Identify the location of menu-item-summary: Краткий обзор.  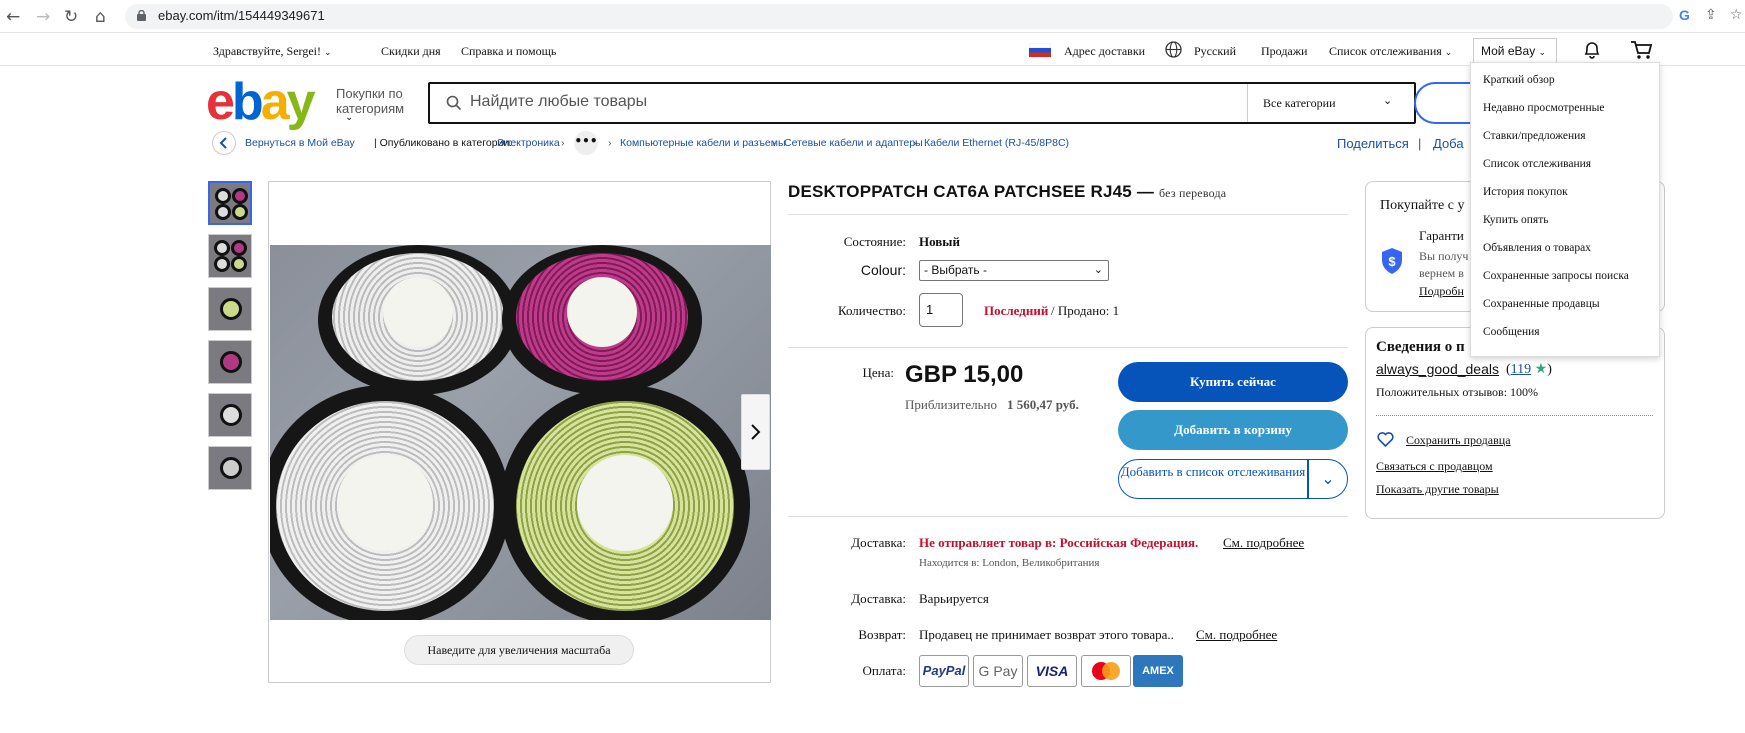
(1519, 80).